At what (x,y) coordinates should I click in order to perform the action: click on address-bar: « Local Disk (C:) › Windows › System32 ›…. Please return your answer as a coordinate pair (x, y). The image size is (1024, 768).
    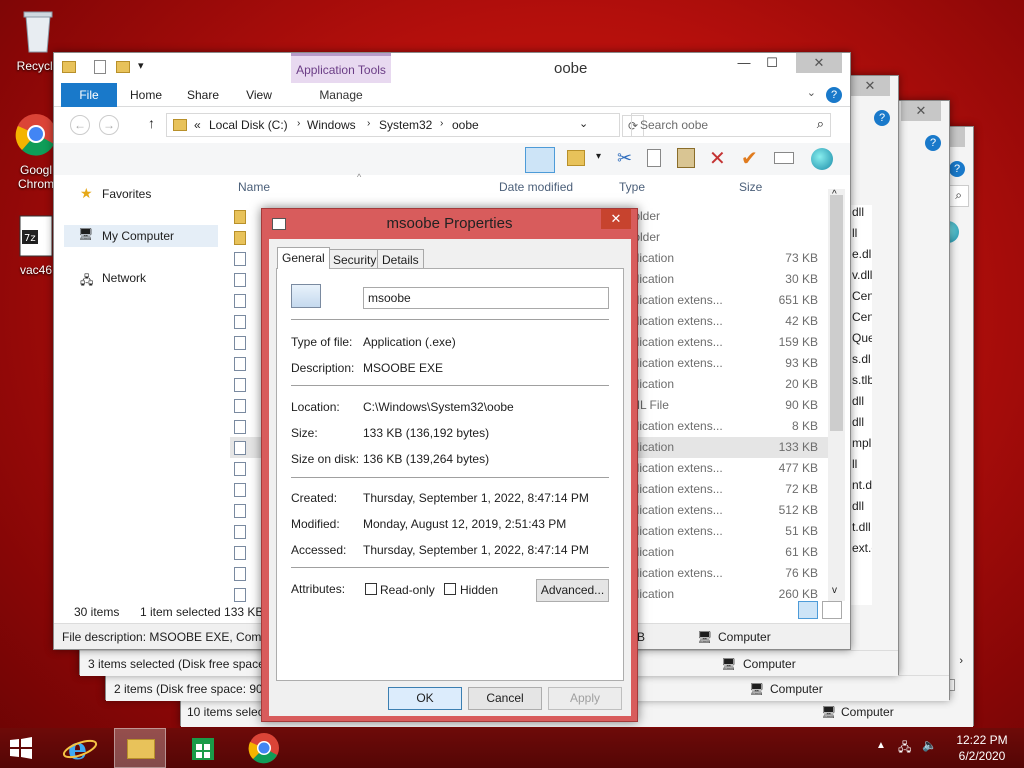
    Looking at the image, I should click on (393, 125).